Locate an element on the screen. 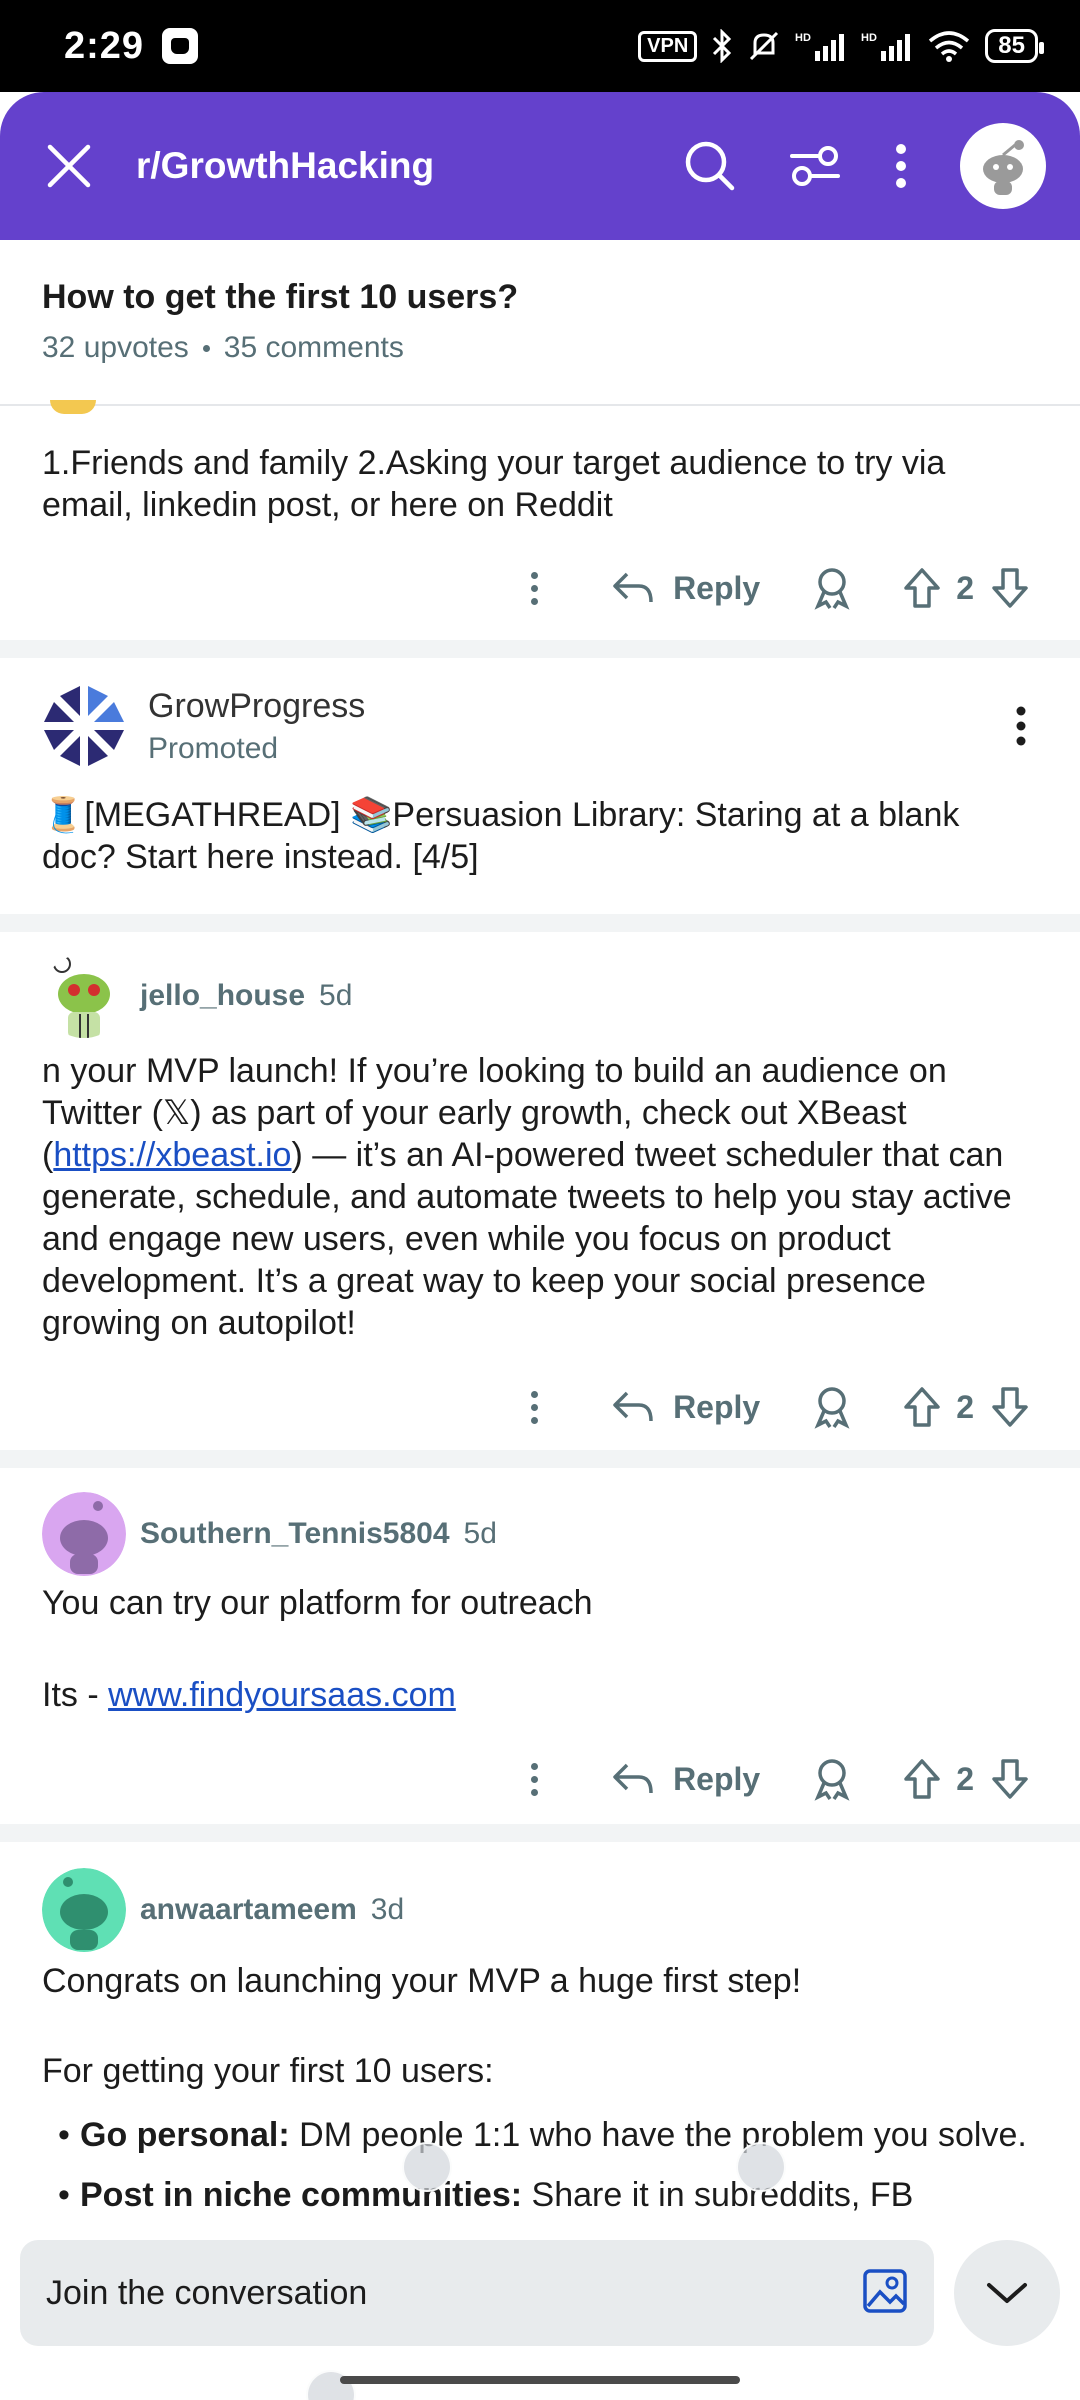  join-conversation-input: Join the conversation is located at coordinates (477, 2293).